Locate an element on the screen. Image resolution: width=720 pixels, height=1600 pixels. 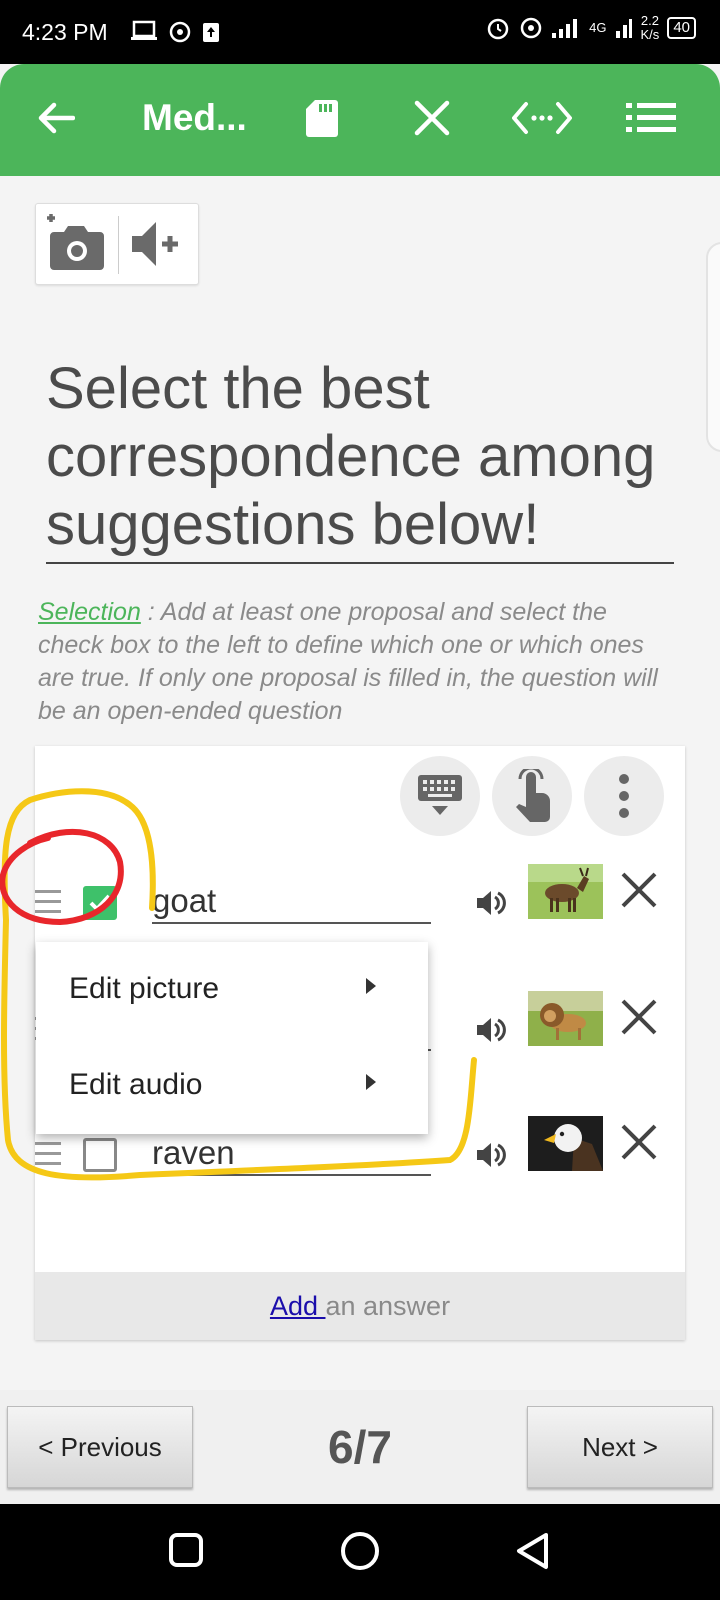
status-left-icons is located at coordinates (175, 32).